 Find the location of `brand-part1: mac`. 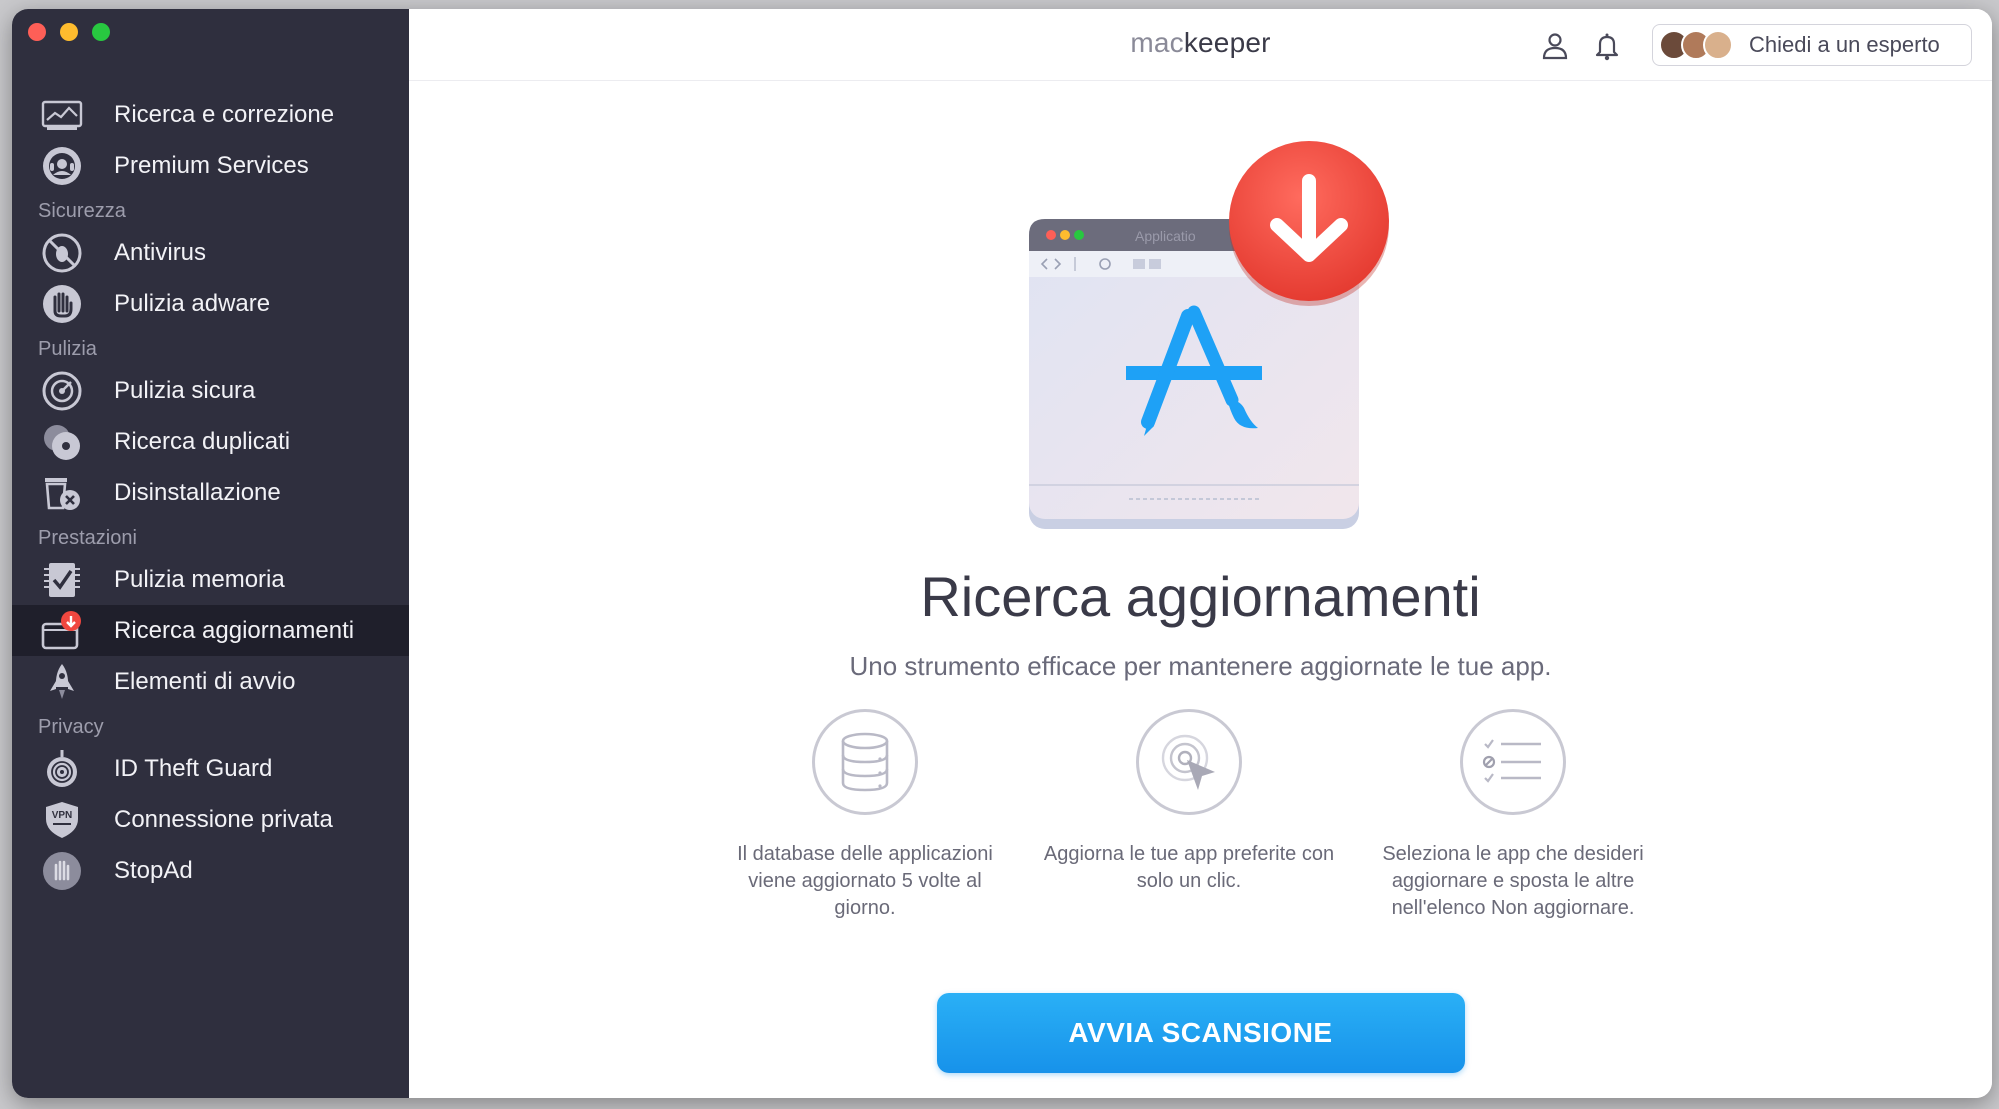

brand-part1: mac is located at coordinates (1157, 42).